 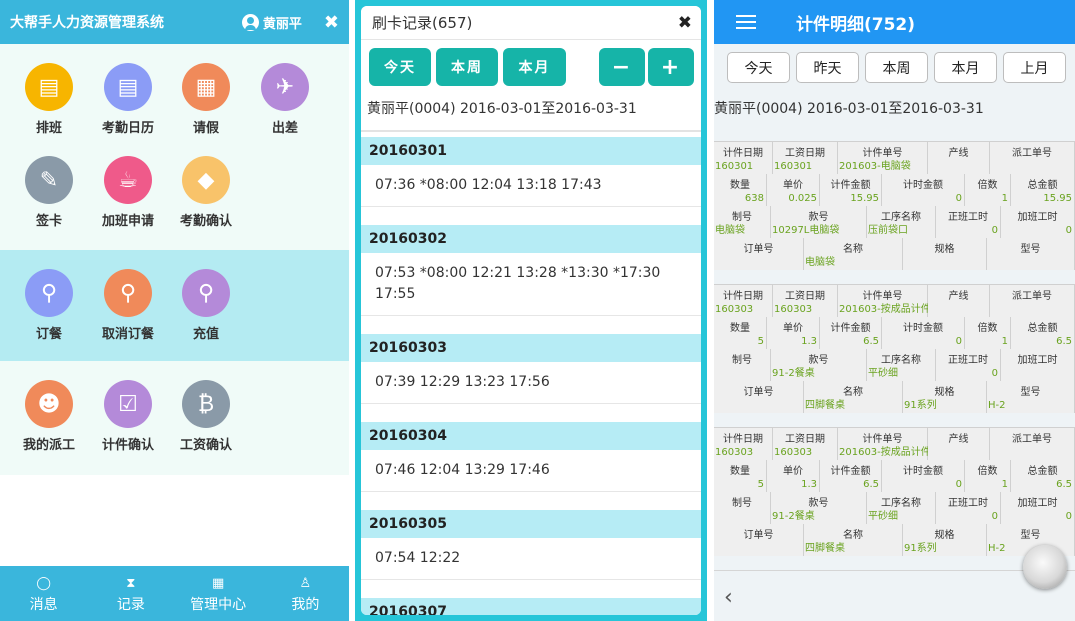 What do you see at coordinates (743, 296) in the screenshot?
I see `field-label: 计件日期` at bounding box center [743, 296].